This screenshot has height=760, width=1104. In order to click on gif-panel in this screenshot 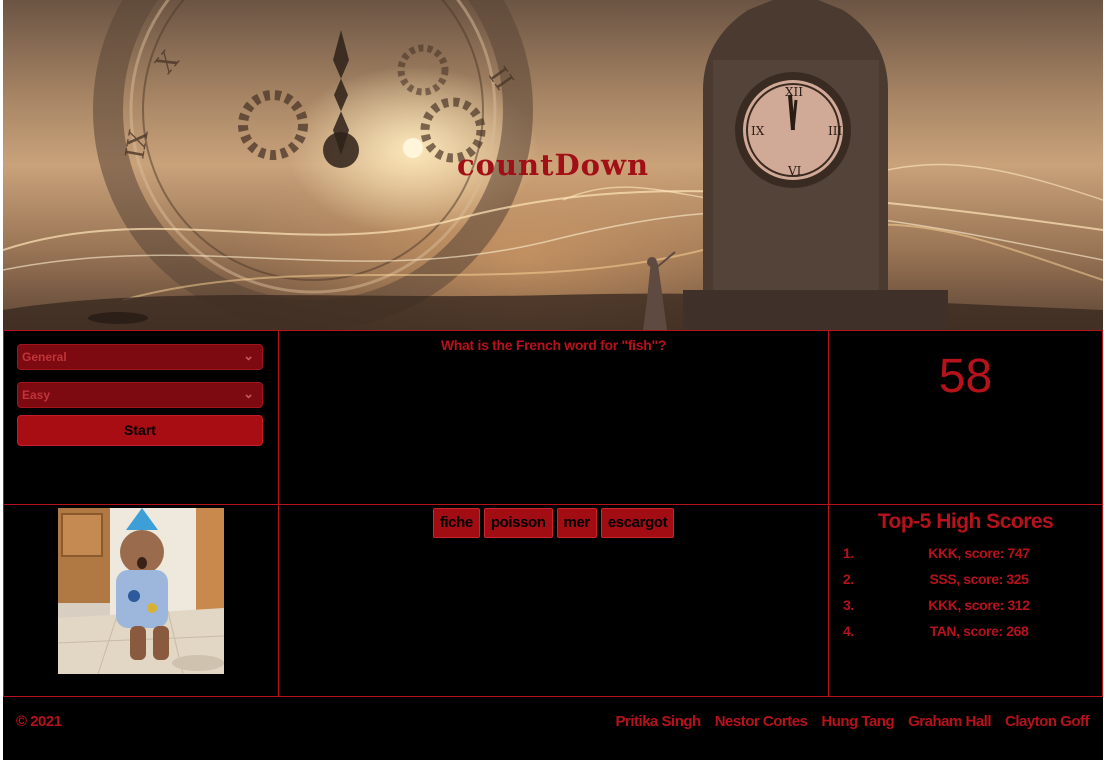, I will do `click(141, 600)`.